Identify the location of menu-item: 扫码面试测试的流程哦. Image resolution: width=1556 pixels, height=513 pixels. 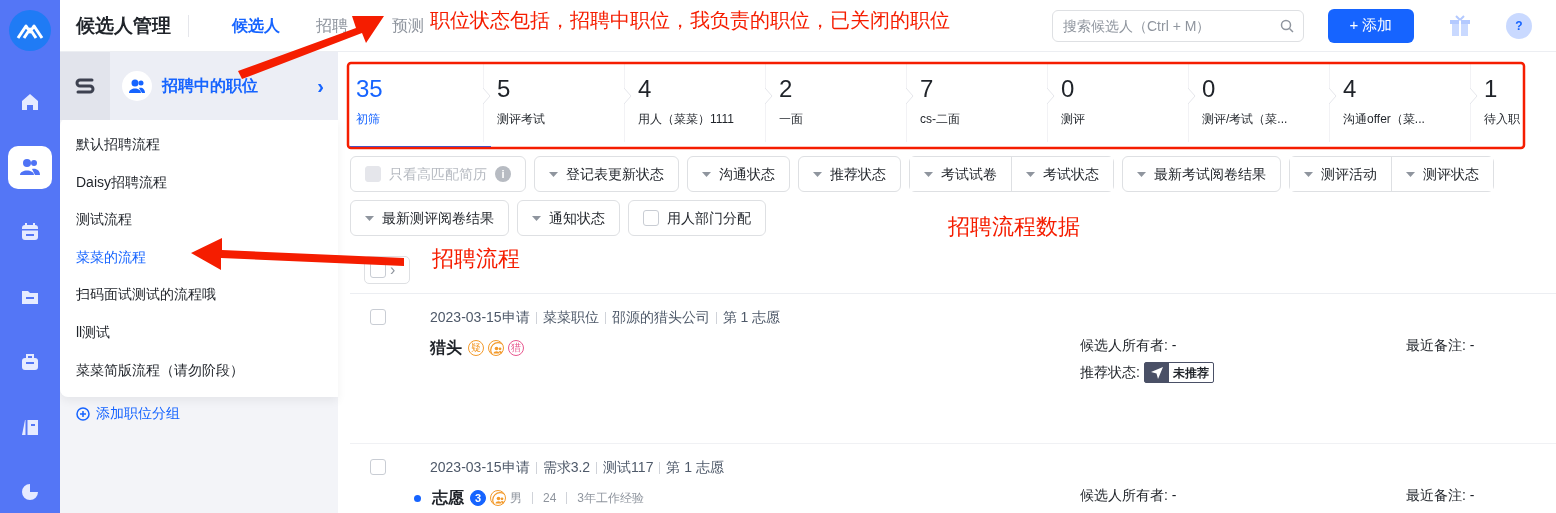
(199, 295).